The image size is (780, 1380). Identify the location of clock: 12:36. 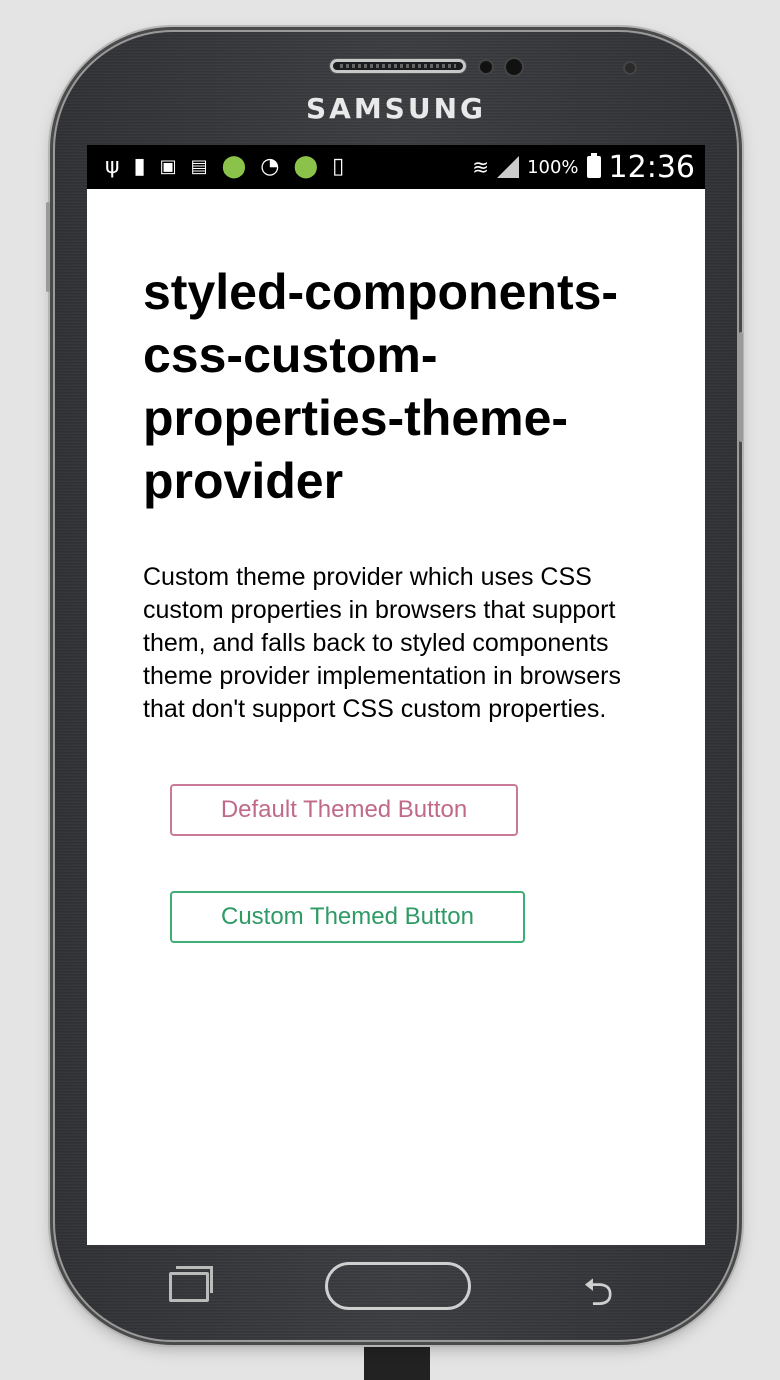
(651, 167).